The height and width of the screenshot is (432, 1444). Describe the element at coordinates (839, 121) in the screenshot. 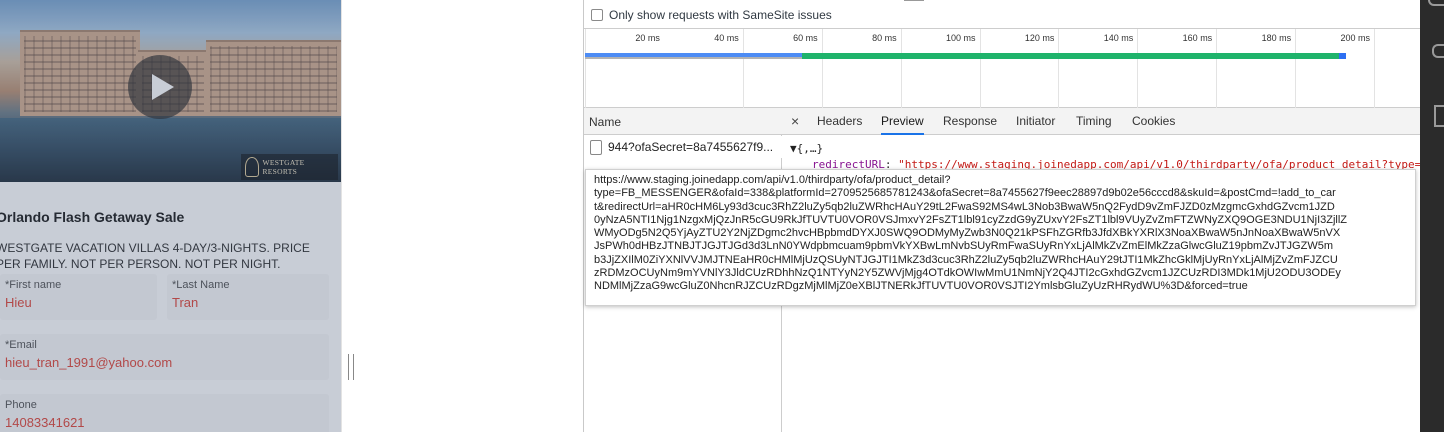

I see `tab-headers: Headers` at that location.